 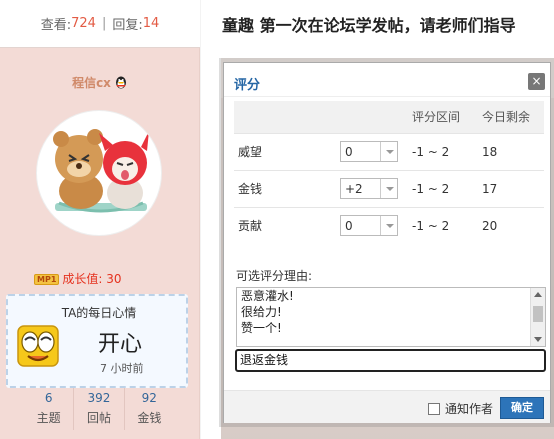 I want to click on bear-avatar-illustration, so click(x=101, y=171).